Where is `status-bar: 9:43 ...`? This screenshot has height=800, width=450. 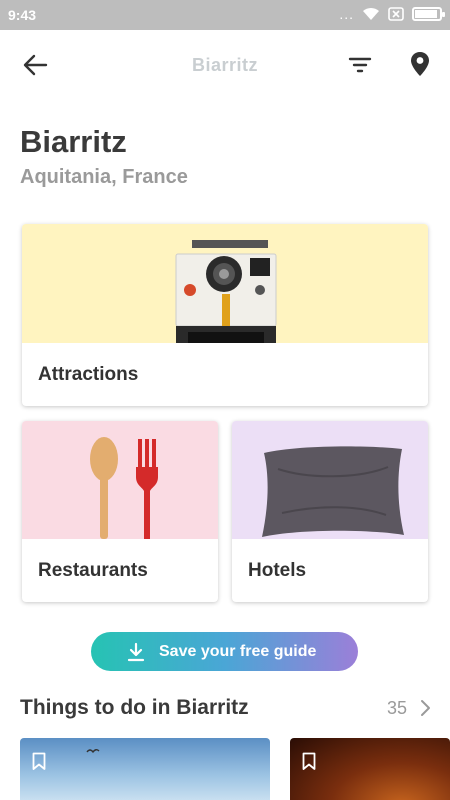 status-bar: 9:43 ... is located at coordinates (225, 15).